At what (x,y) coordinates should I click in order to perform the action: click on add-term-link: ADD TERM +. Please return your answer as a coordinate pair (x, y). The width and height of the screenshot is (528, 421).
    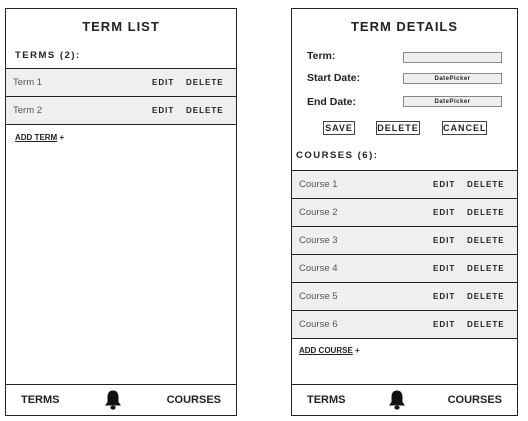
    Looking at the image, I should click on (39, 137).